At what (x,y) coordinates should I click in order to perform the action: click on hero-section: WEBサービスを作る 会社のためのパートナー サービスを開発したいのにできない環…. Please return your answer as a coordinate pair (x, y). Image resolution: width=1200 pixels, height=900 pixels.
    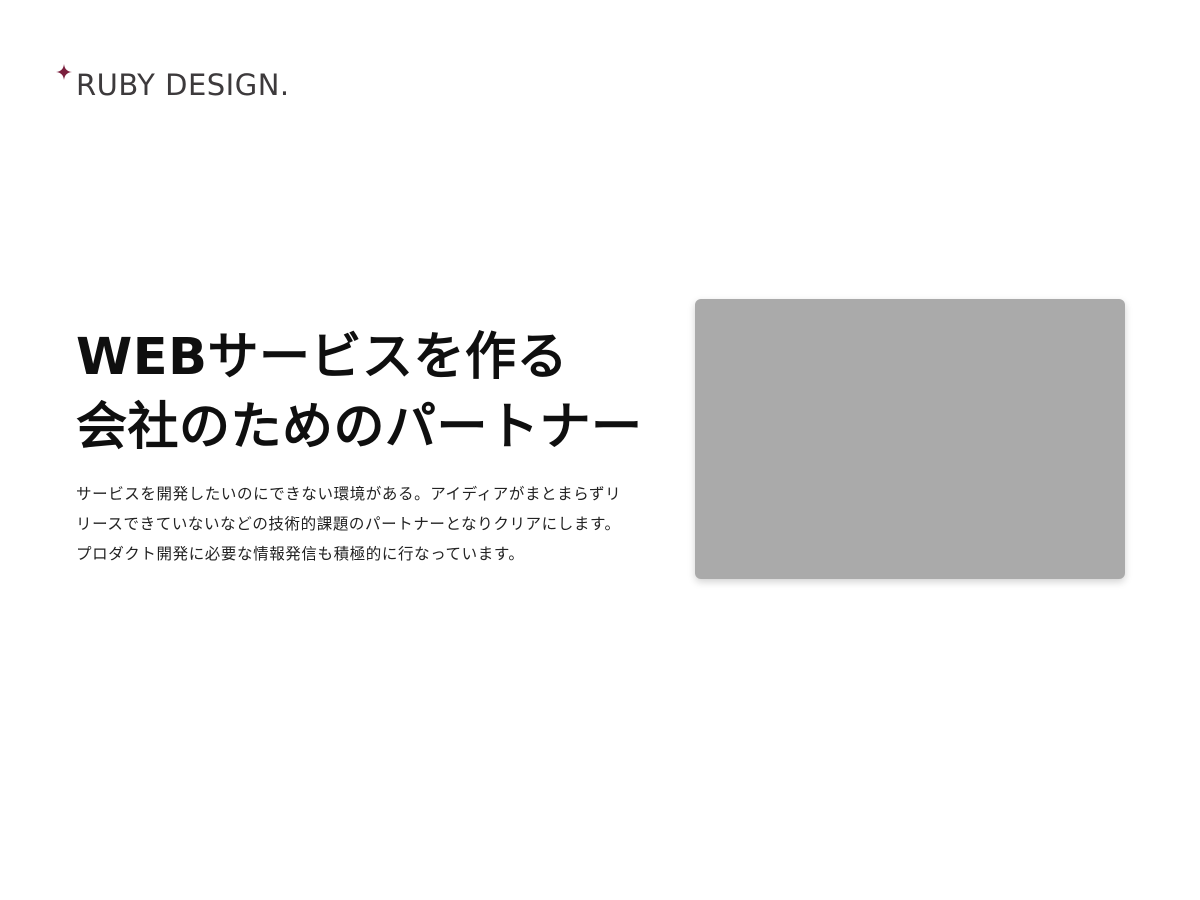
    Looking at the image, I should click on (366, 446).